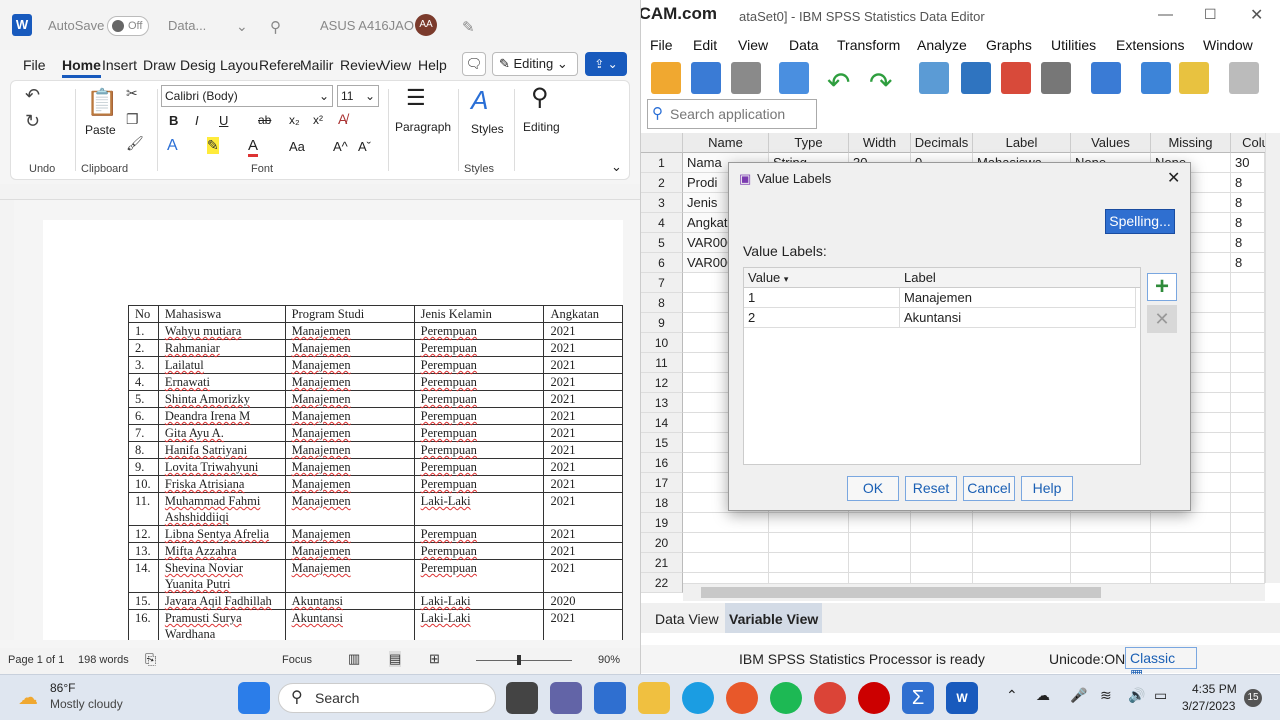  I want to click on tab-help: Help, so click(432, 65).